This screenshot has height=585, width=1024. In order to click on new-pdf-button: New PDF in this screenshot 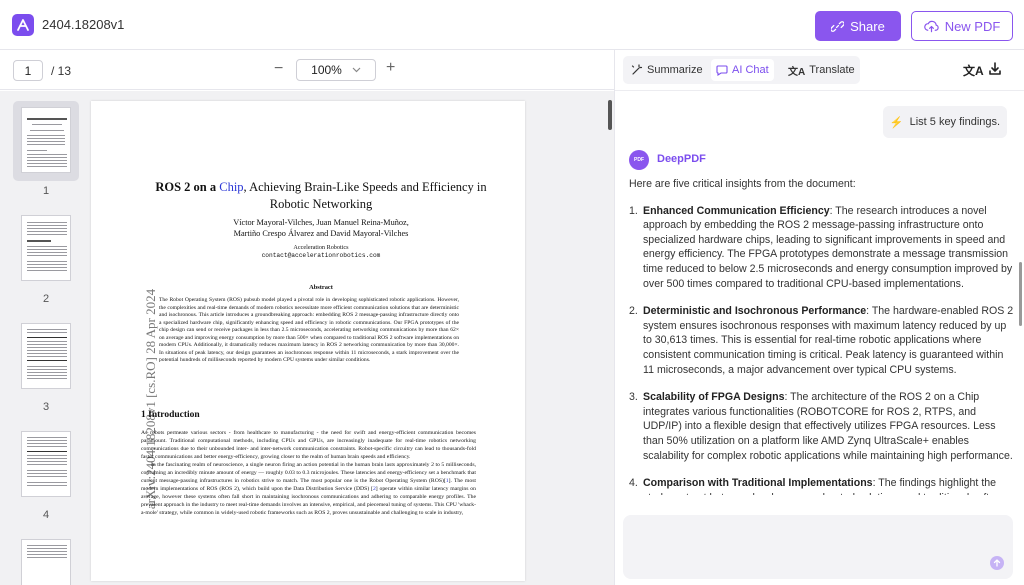, I will do `click(962, 26)`.